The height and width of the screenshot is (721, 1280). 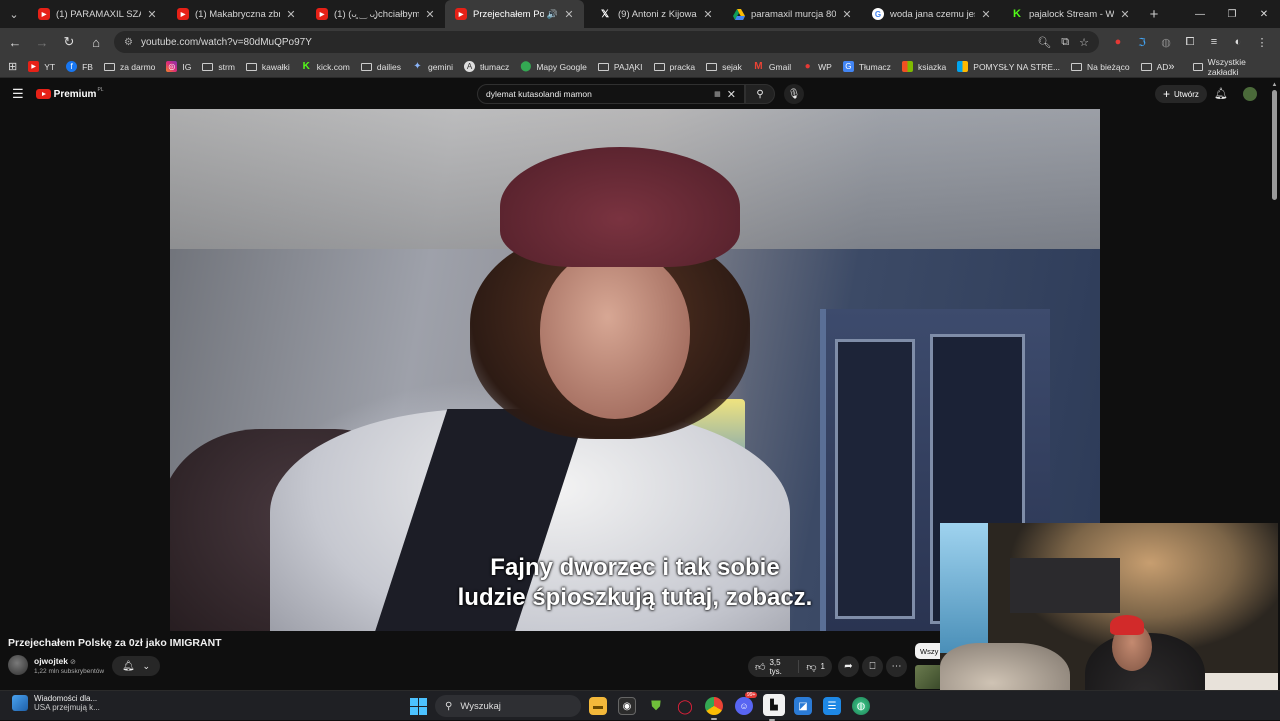 What do you see at coordinates (731, 94) in the screenshot?
I see `clear-search-icon: ✕` at bounding box center [731, 94].